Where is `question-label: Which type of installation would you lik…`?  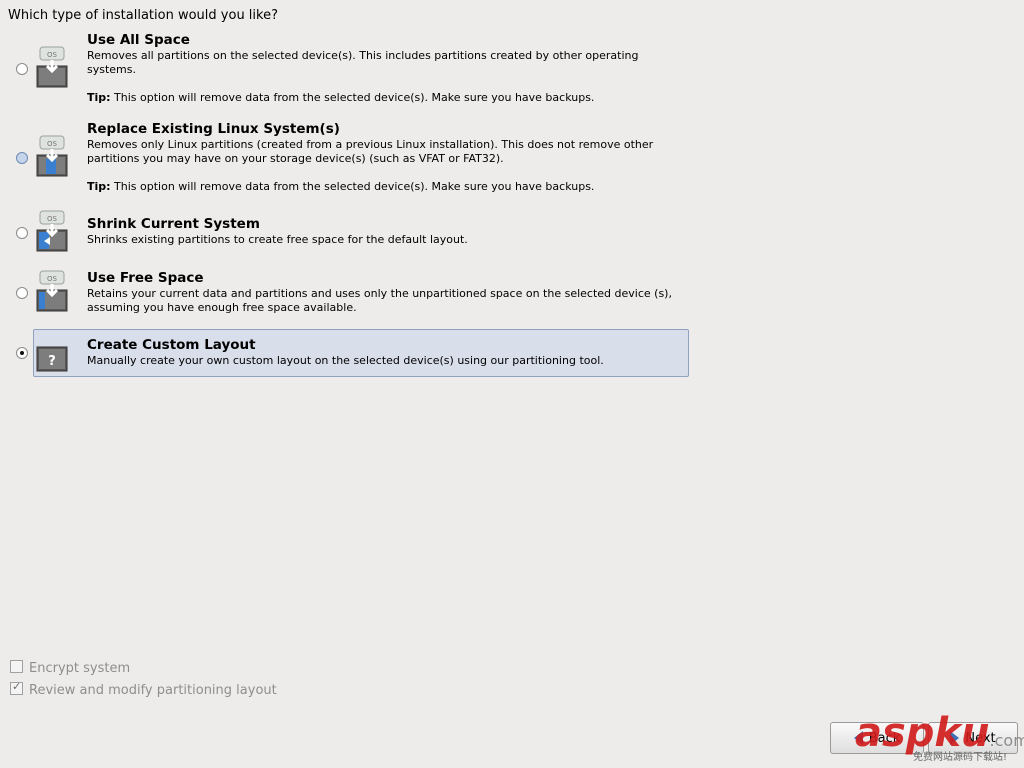
question-label: Which type of installation would you lik… is located at coordinates (143, 15).